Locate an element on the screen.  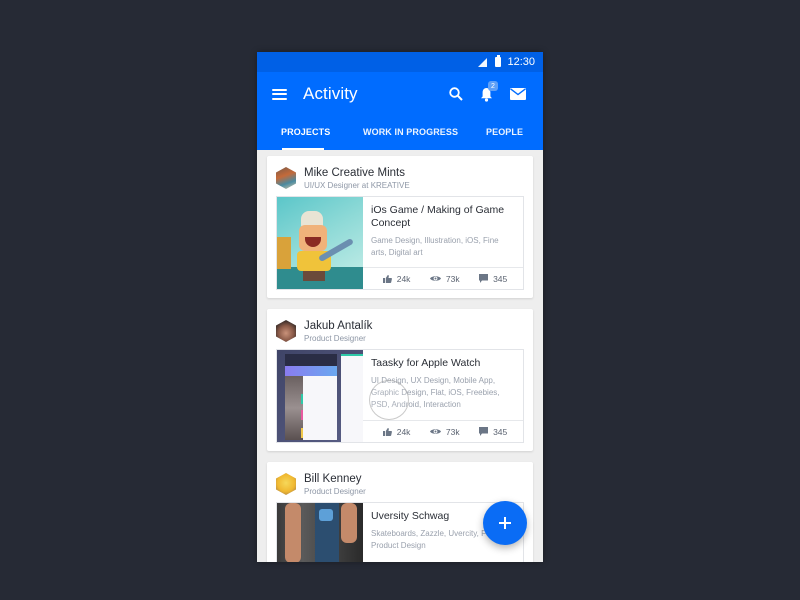
tab-bar: PROJECTS WORK IN PROGRESS PEOPLE is located at coordinates (400, 133).